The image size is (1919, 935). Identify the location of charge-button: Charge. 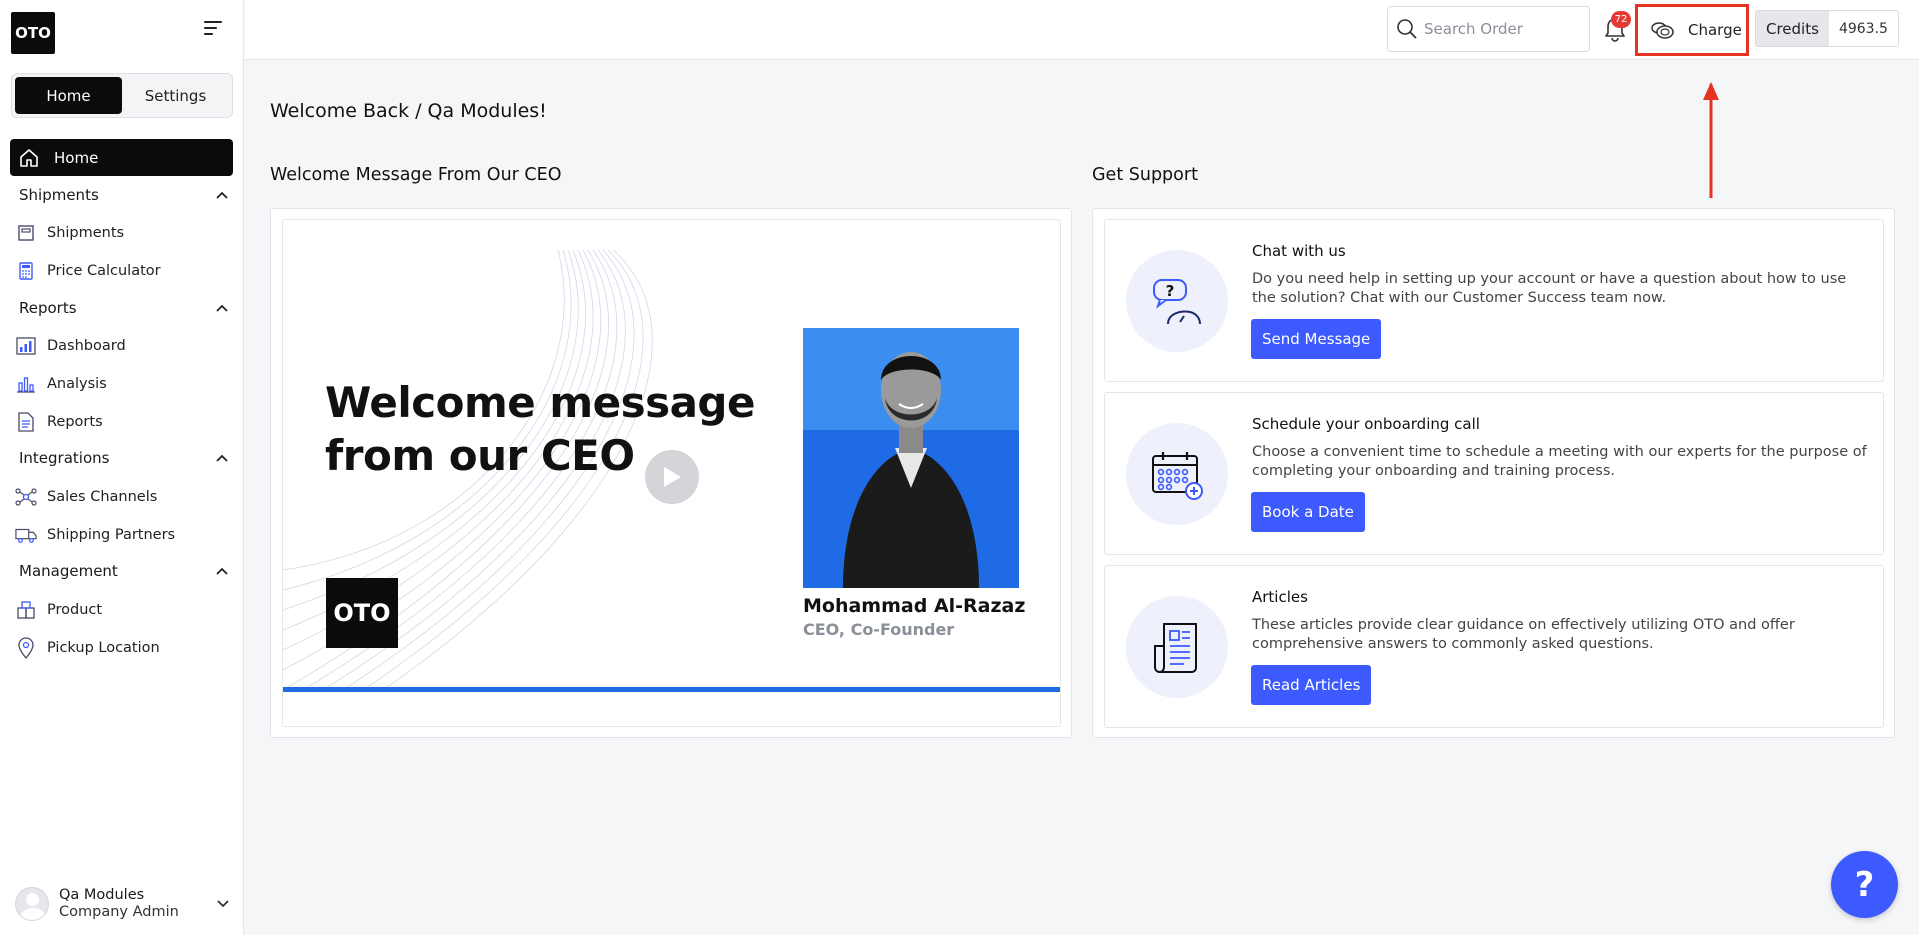
(1692, 30).